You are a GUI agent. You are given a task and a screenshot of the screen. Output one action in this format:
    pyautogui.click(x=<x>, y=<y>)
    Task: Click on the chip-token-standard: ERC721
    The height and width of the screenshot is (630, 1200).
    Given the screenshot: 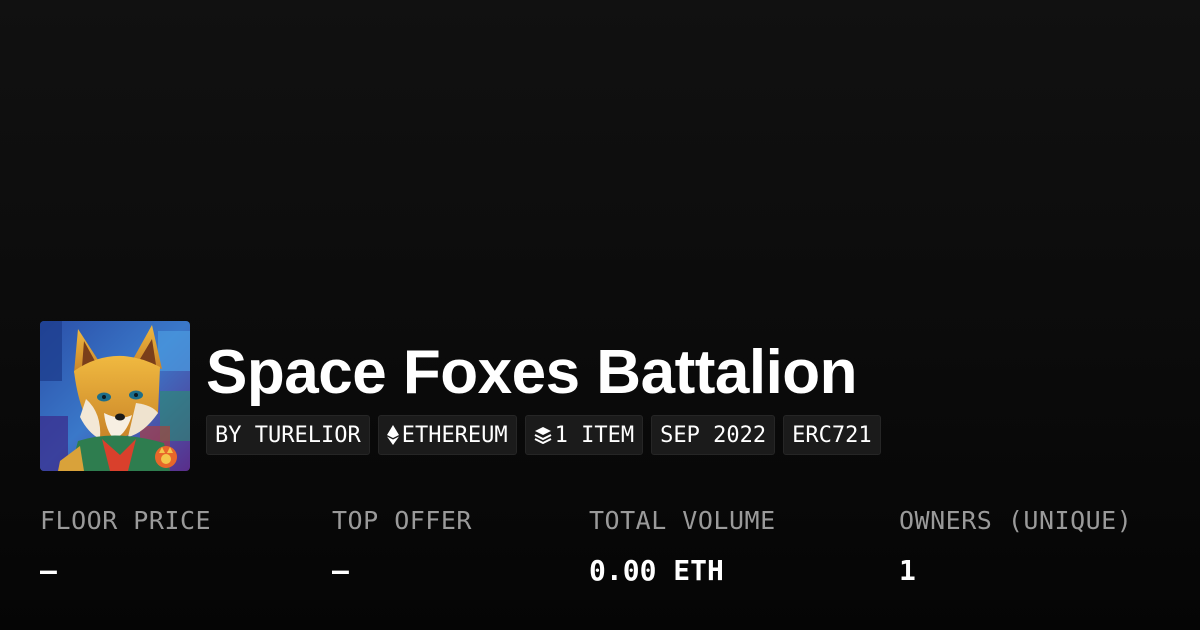 What is the action you would take?
    pyautogui.click(x=832, y=435)
    